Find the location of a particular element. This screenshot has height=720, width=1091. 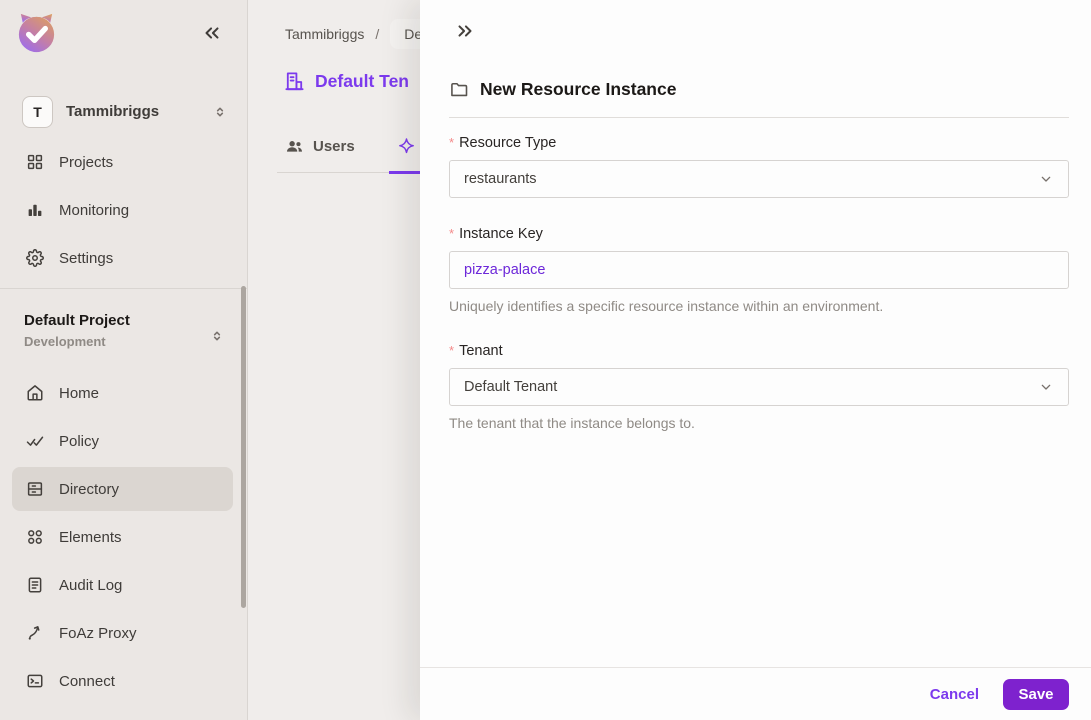

sidebar-item-monitoring: Monitoring is located at coordinates (122, 210).